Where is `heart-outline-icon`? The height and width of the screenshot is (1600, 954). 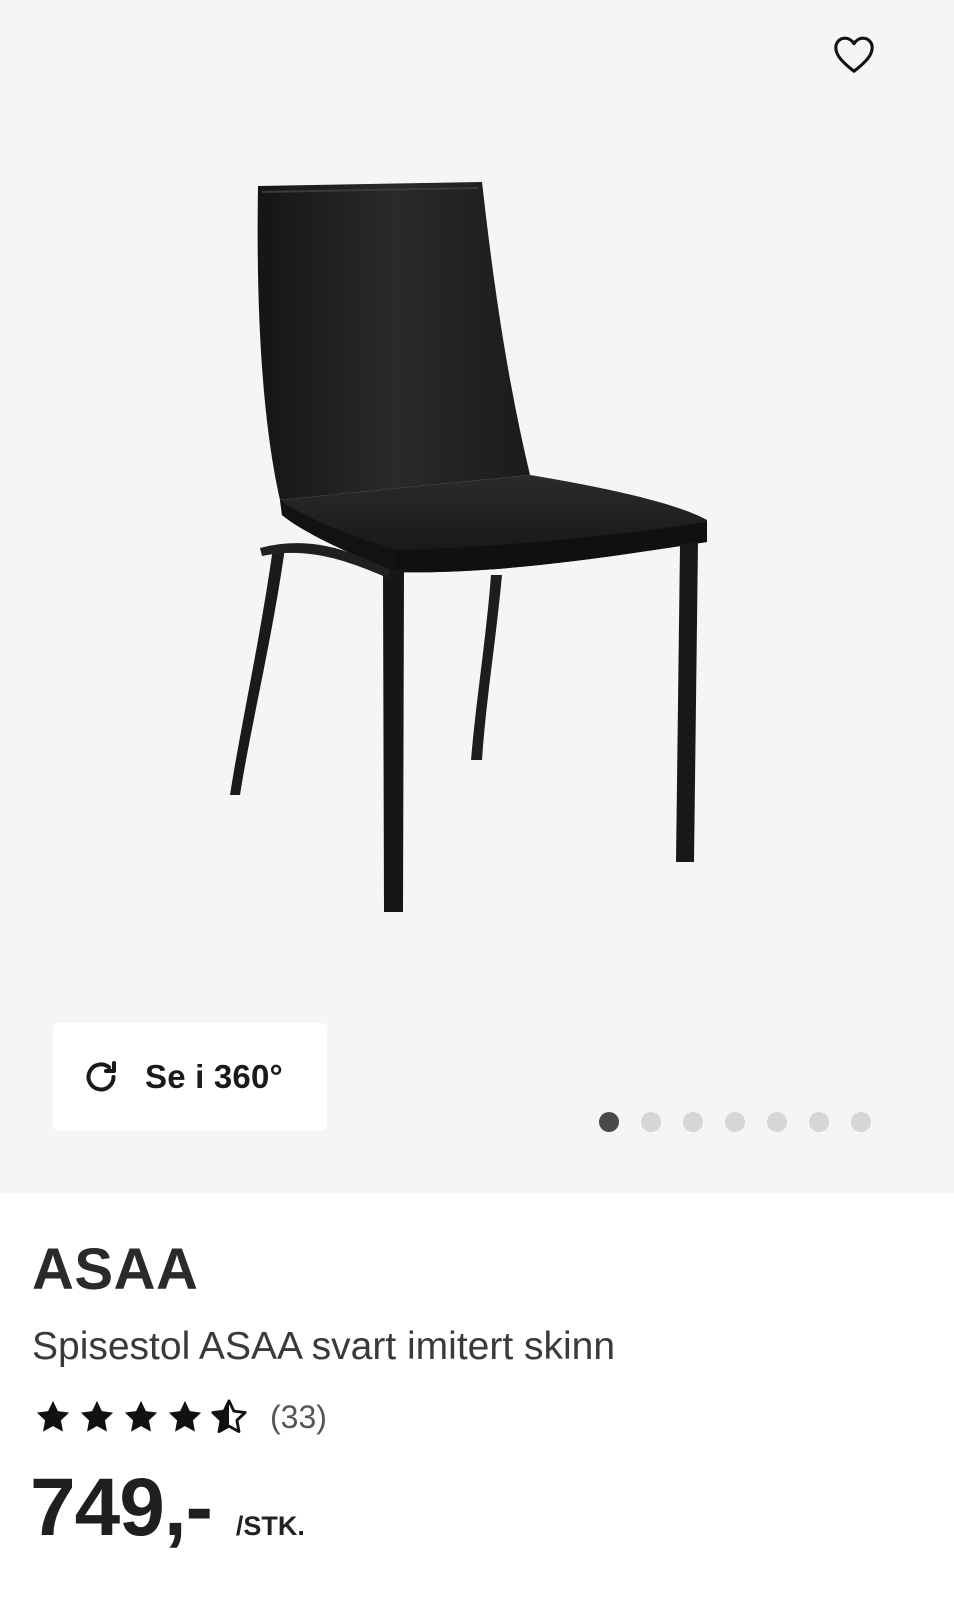
heart-outline-icon is located at coordinates (854, 54).